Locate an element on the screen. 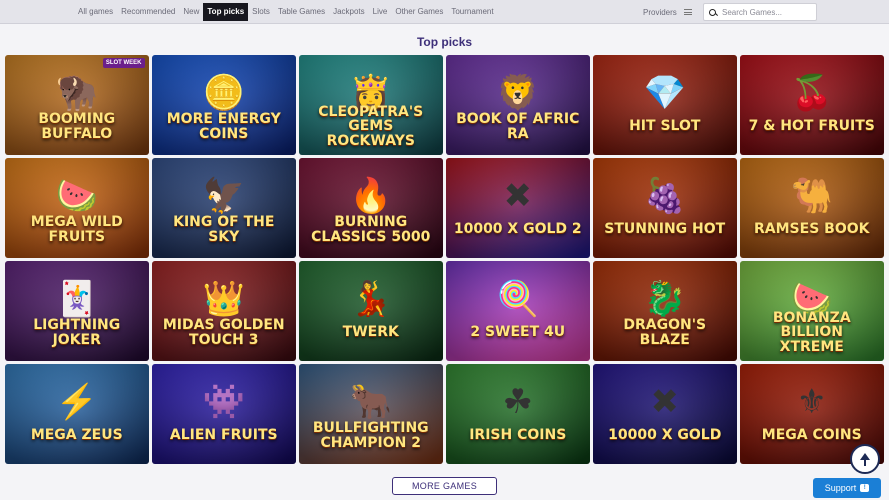  nav-tab-live: Live is located at coordinates (380, 12).